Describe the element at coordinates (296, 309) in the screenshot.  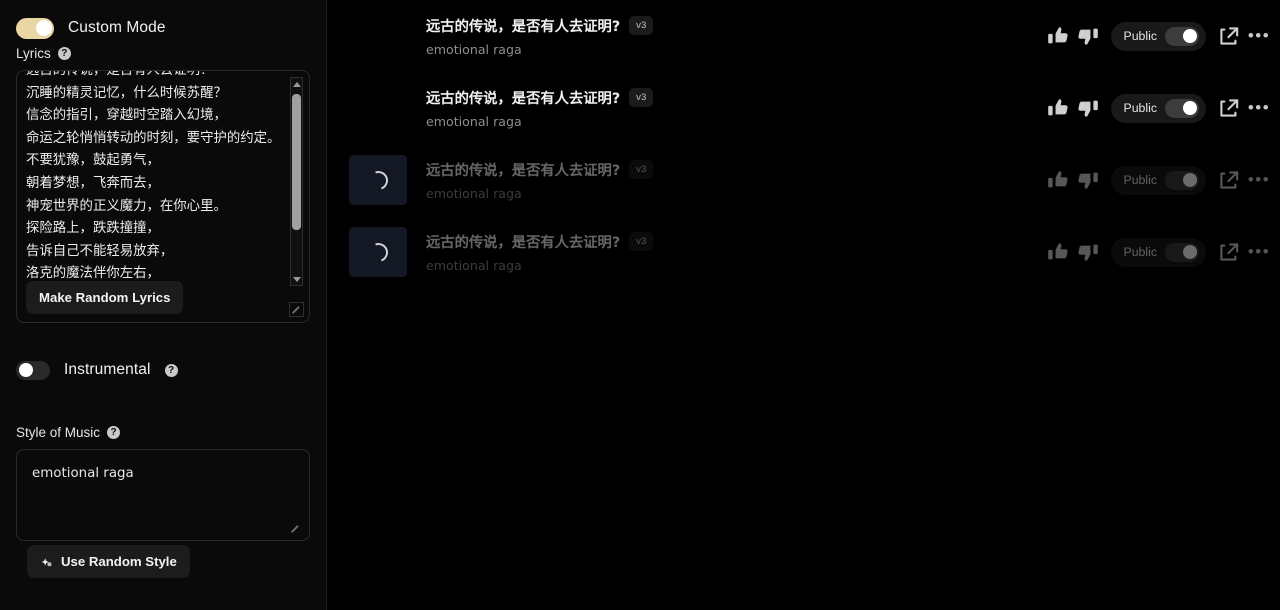
I see `lyrics-resize-grip` at that location.